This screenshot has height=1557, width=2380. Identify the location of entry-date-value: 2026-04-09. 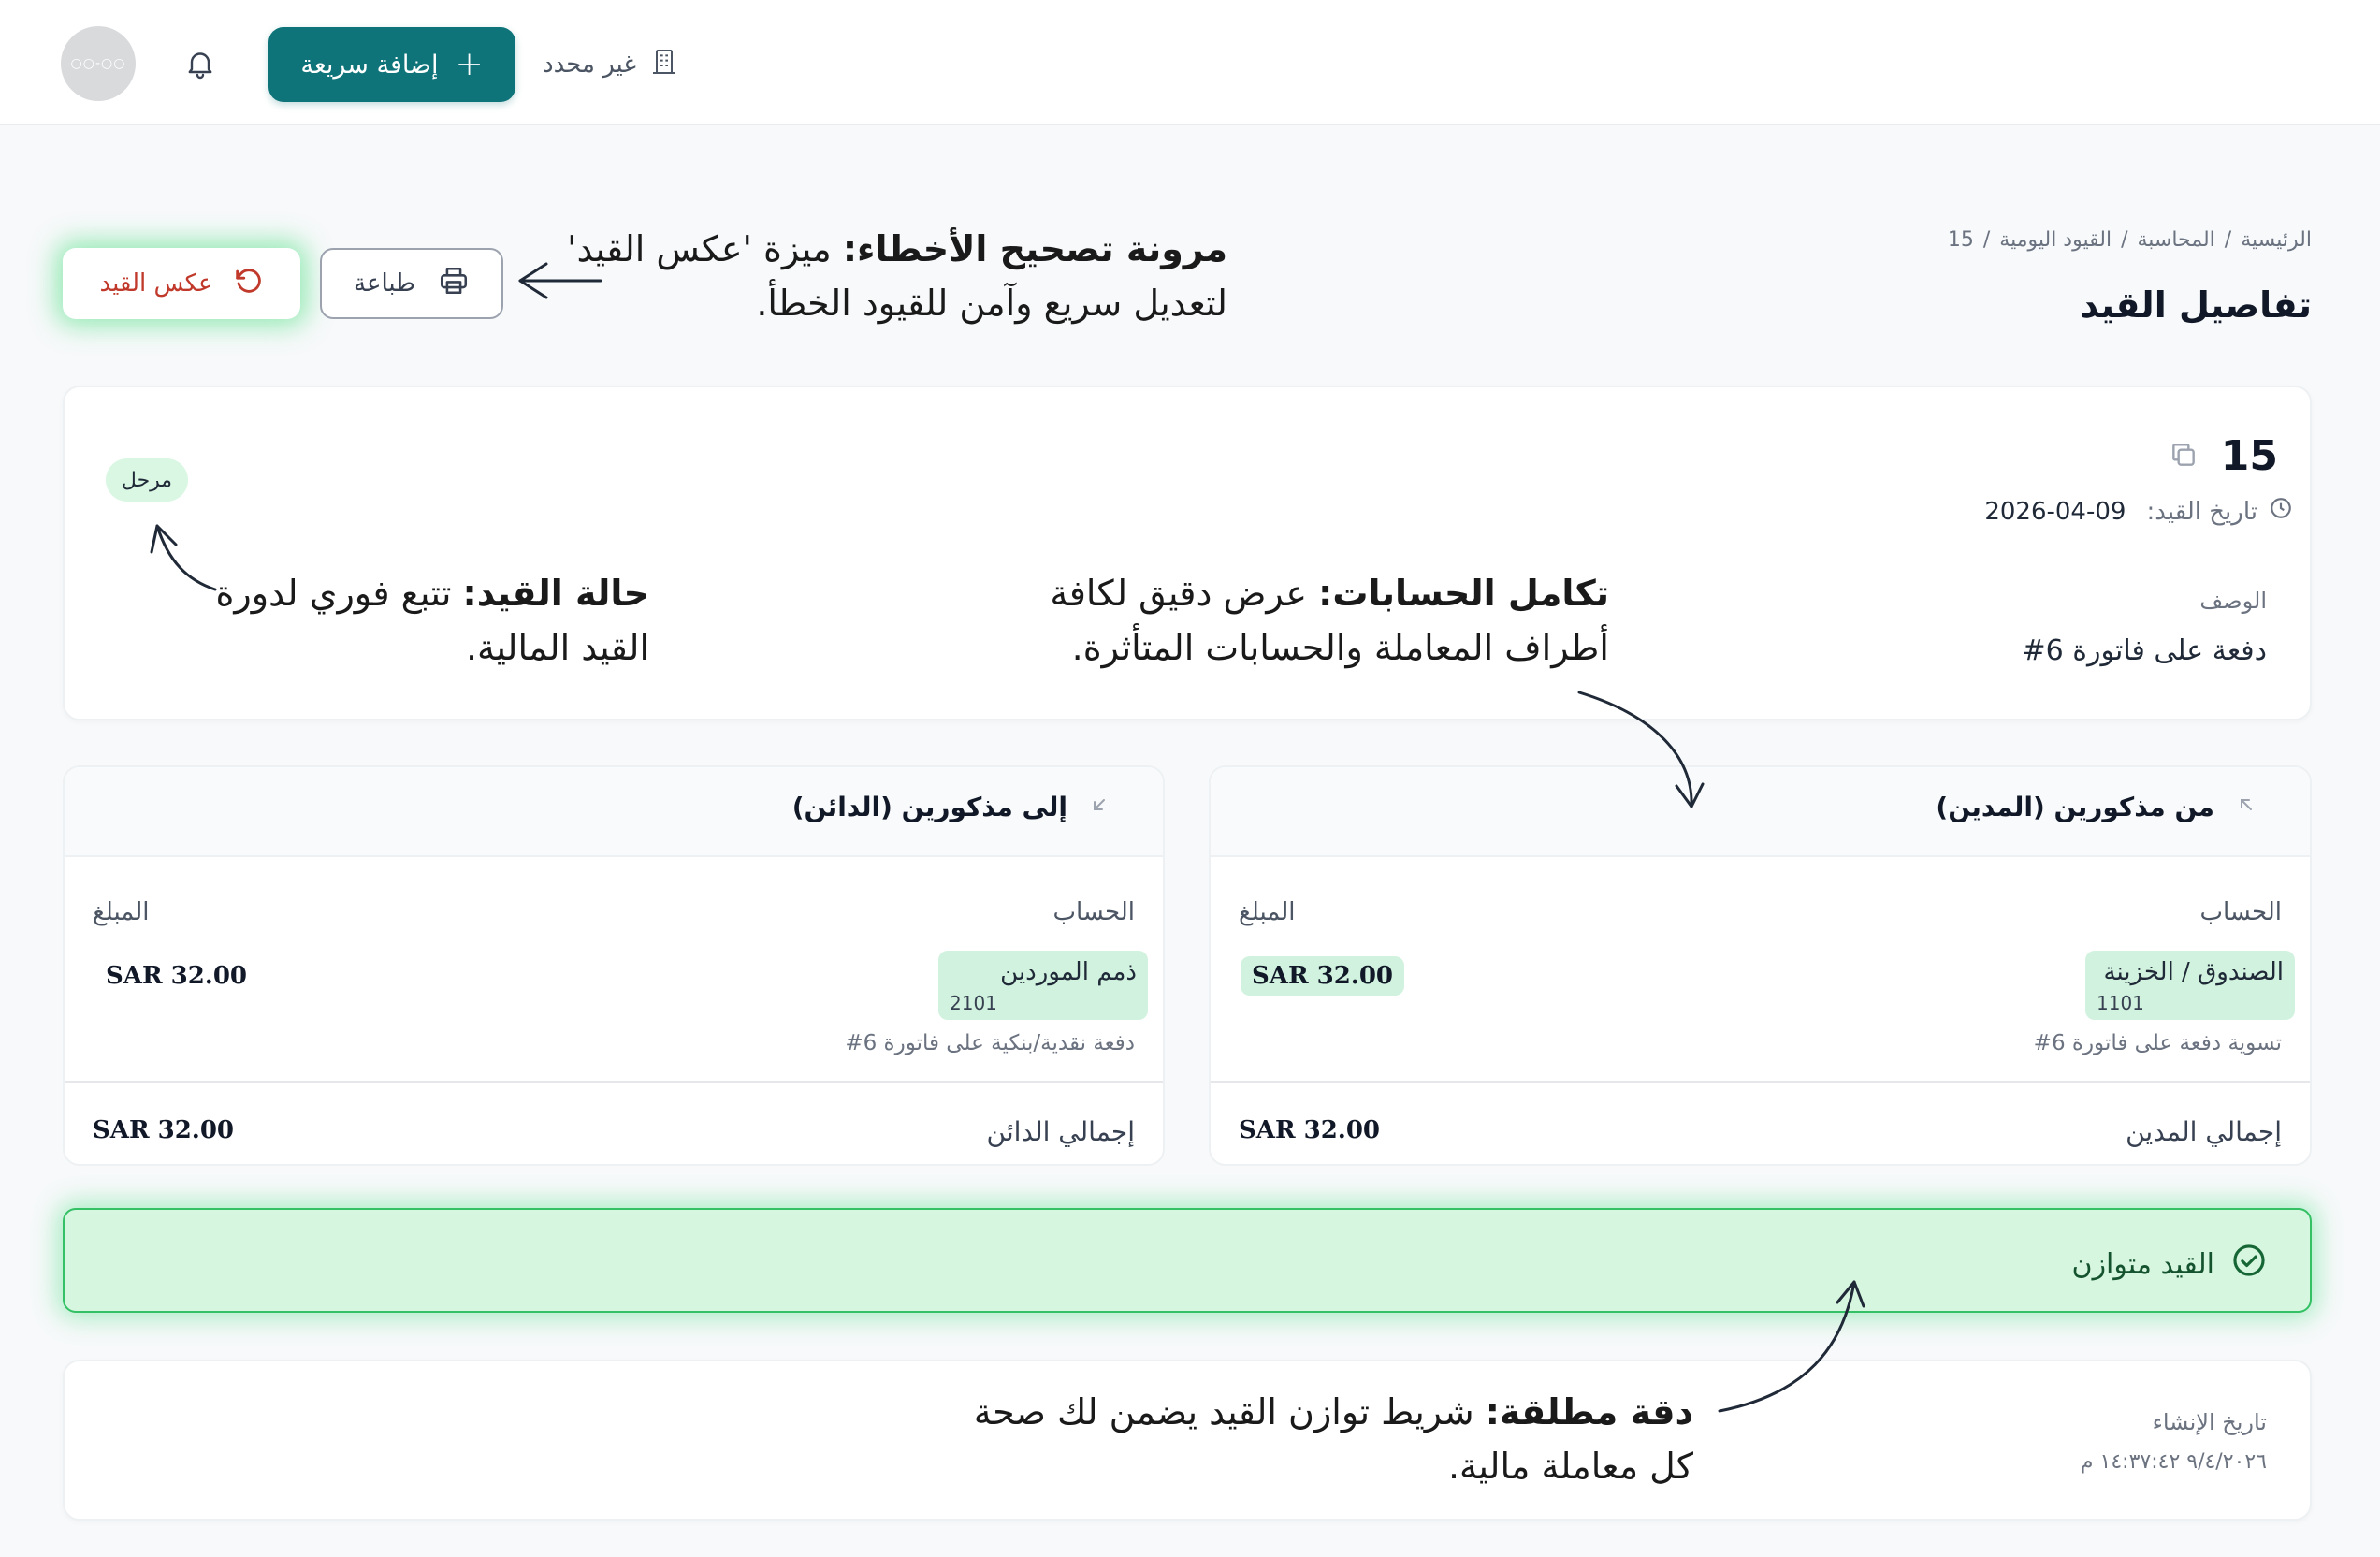
(2055, 512).